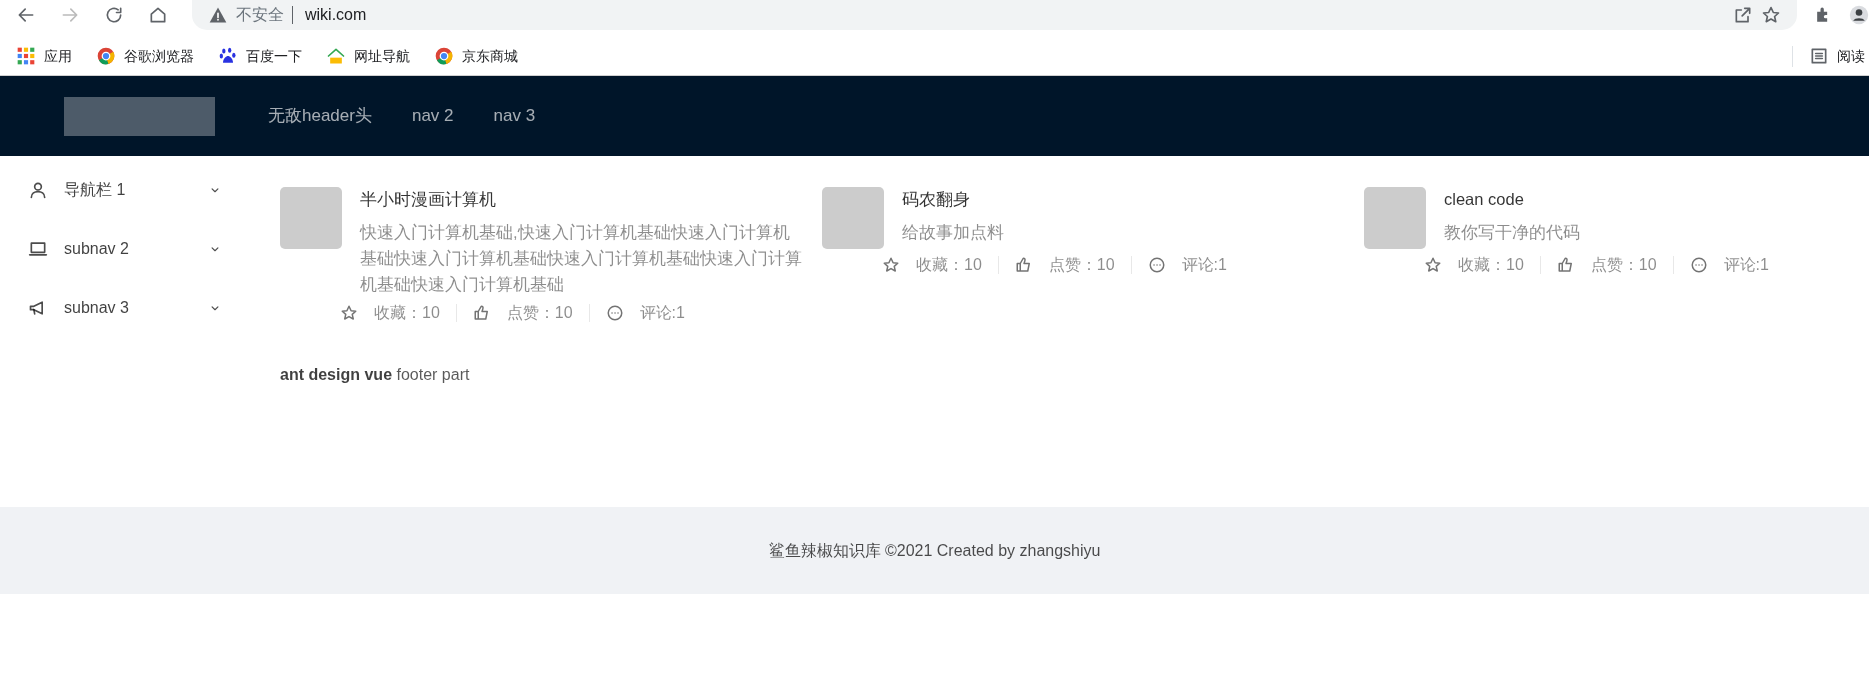 The width and height of the screenshot is (1869, 679). Describe the element at coordinates (125, 189) in the screenshot. I see `sidebar-item: 导航栏 1` at that location.